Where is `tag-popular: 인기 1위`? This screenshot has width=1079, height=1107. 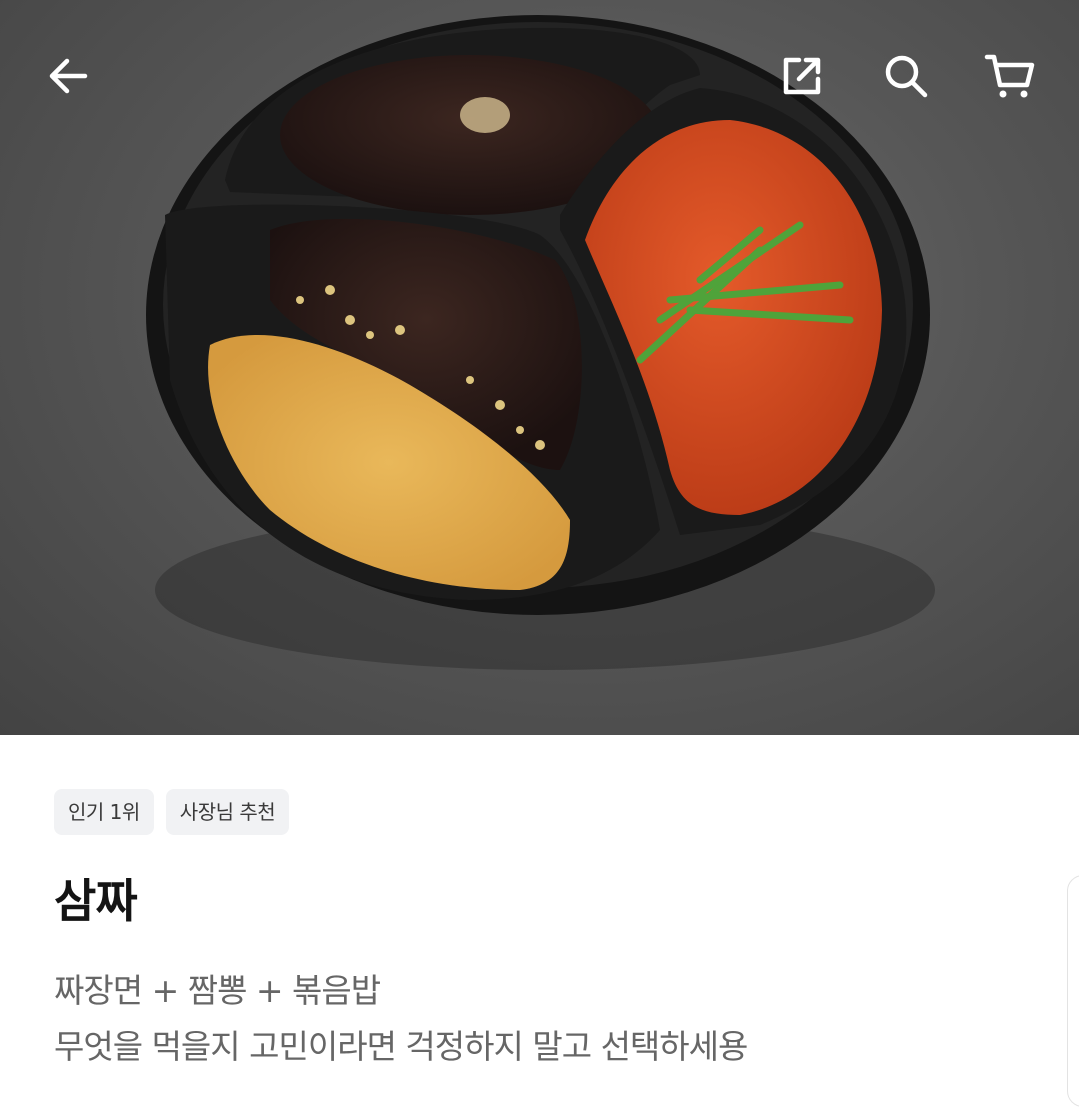
tag-popular: 인기 1위 is located at coordinates (104, 812).